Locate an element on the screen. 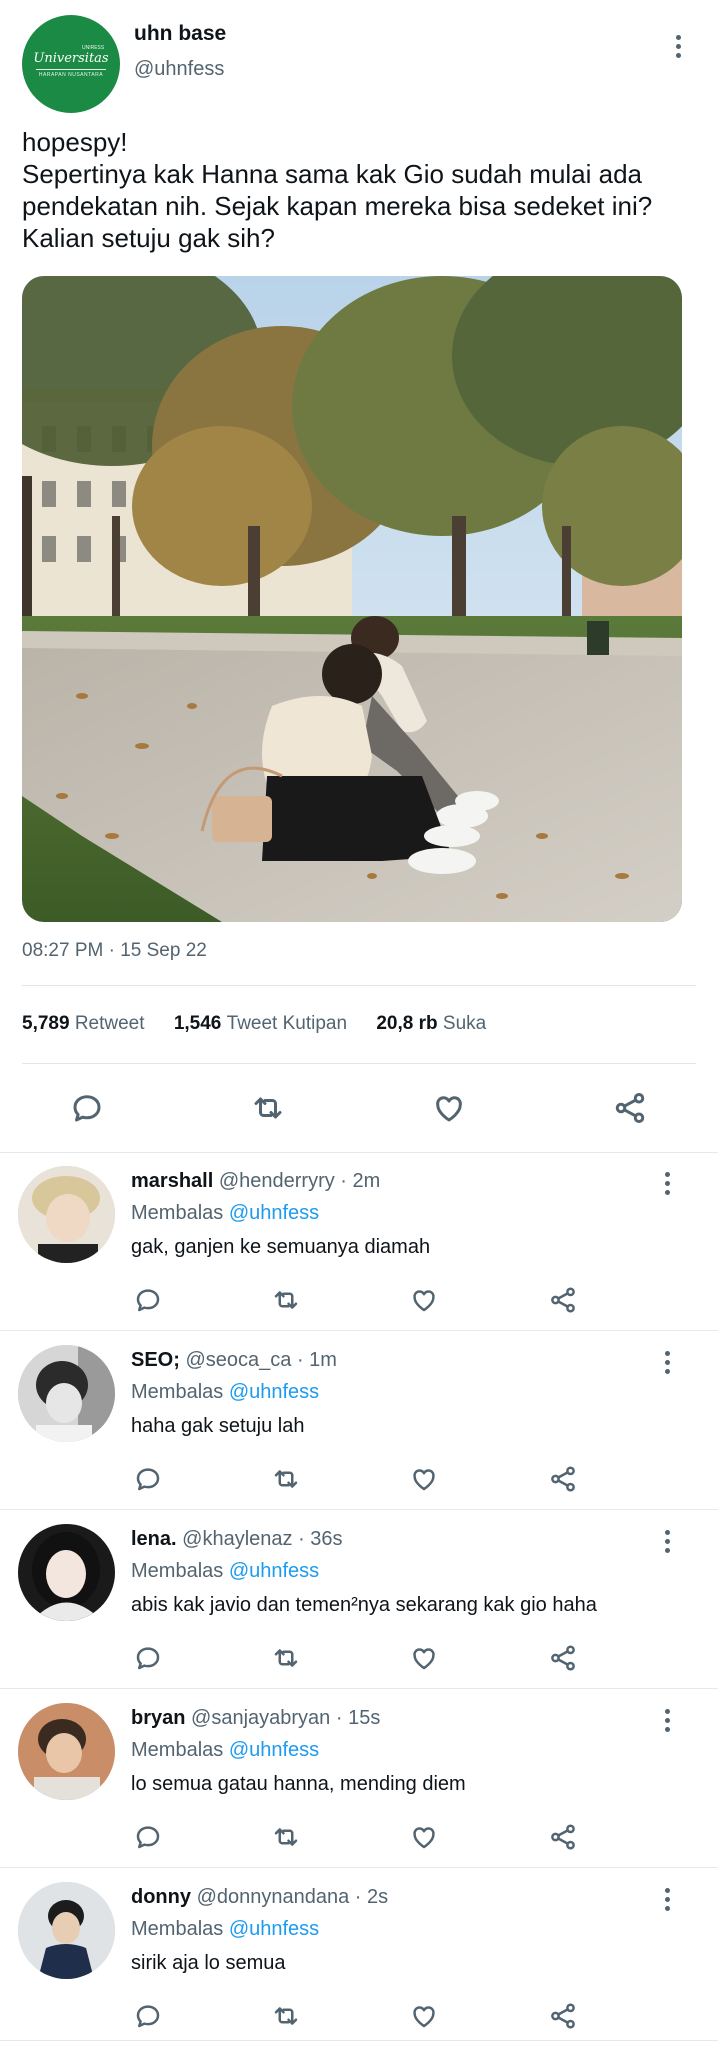 The height and width of the screenshot is (2048, 718). account-avatar: UNIRESS Universitas HARAPAN NUSANTARA is located at coordinates (71, 64).